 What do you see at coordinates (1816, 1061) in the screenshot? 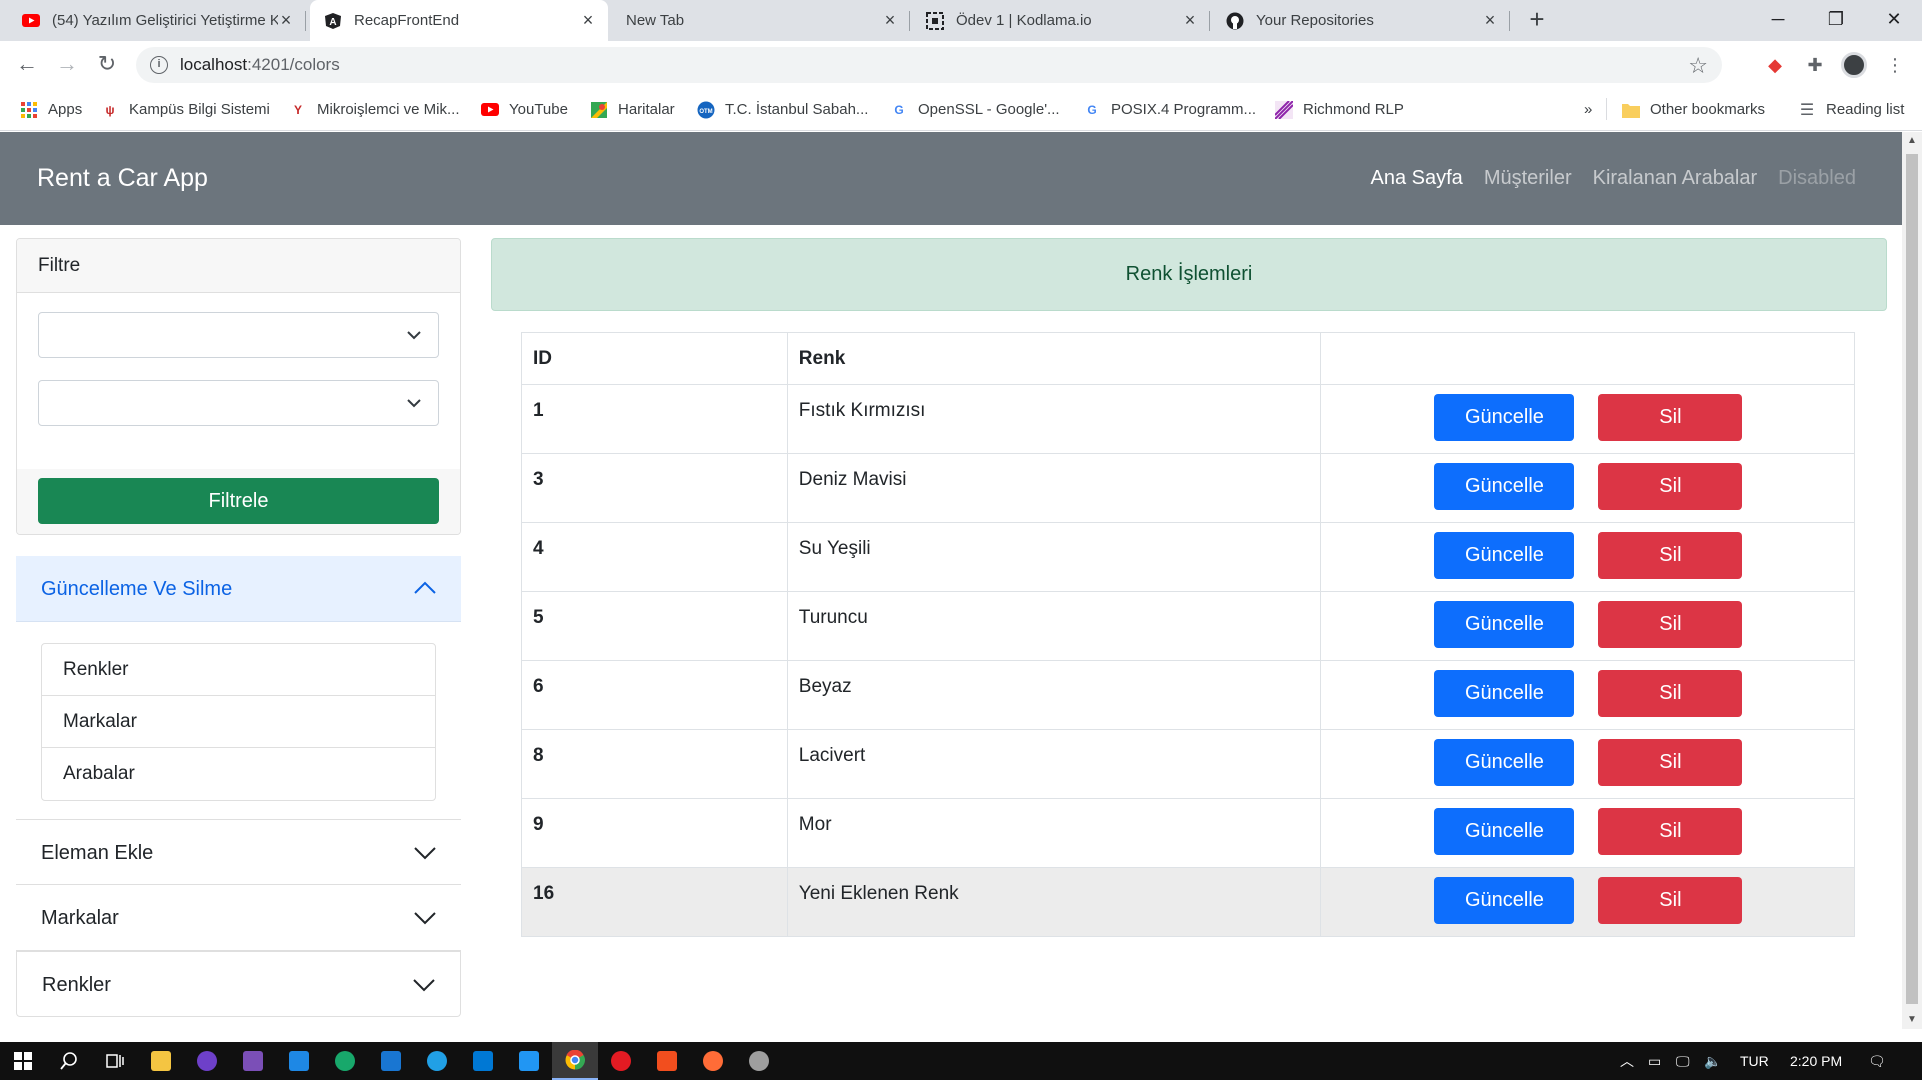
I see `clock: 2:20 PM` at bounding box center [1816, 1061].